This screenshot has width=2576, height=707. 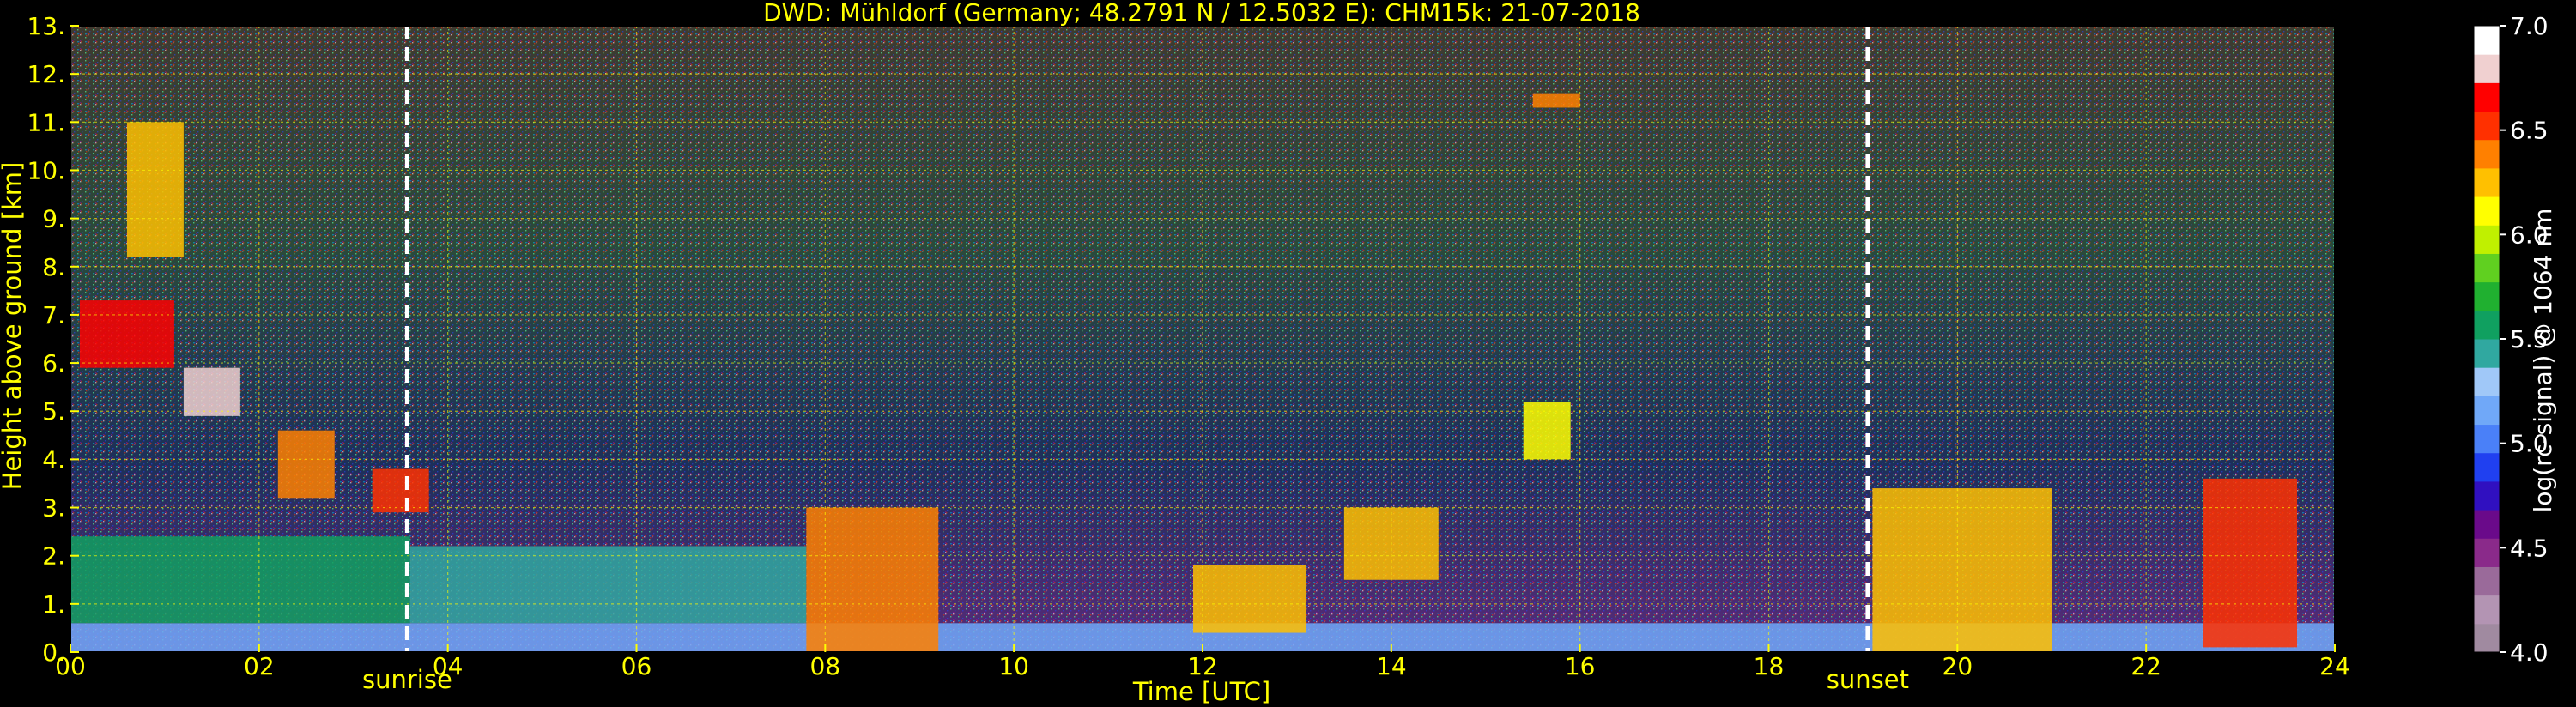 I want to click on y-tick-label: 13., so click(x=46, y=26).